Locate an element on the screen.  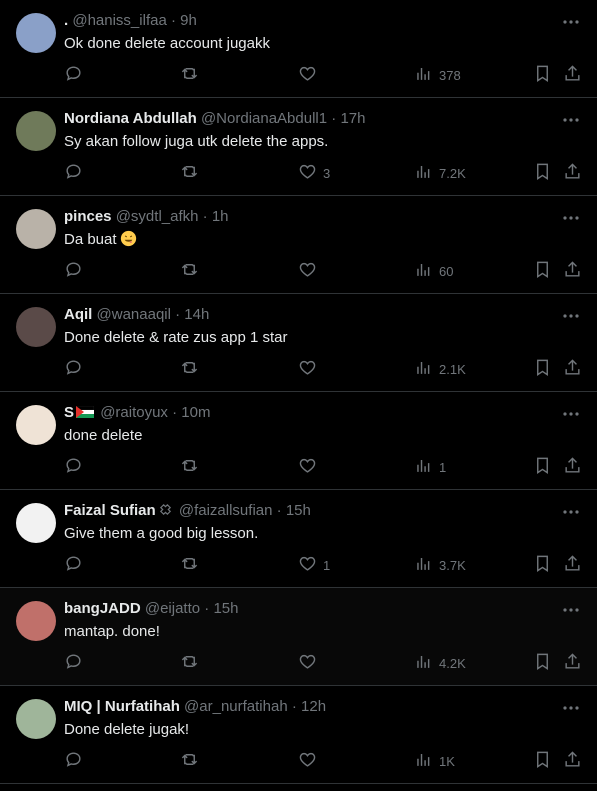
user-handle: @raitoyux is located at coordinates (134, 412).